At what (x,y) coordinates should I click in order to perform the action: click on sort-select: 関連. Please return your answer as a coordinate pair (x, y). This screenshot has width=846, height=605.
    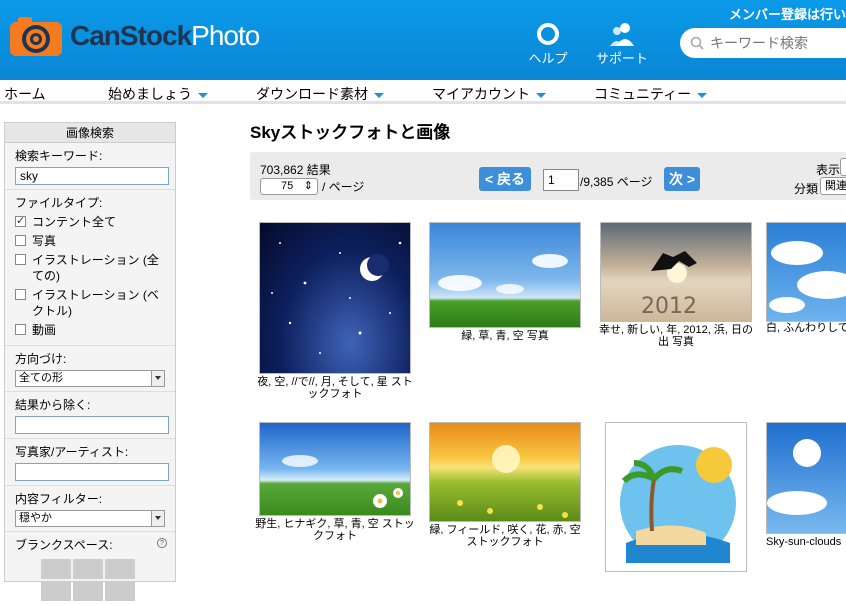
    Looking at the image, I should click on (833, 186).